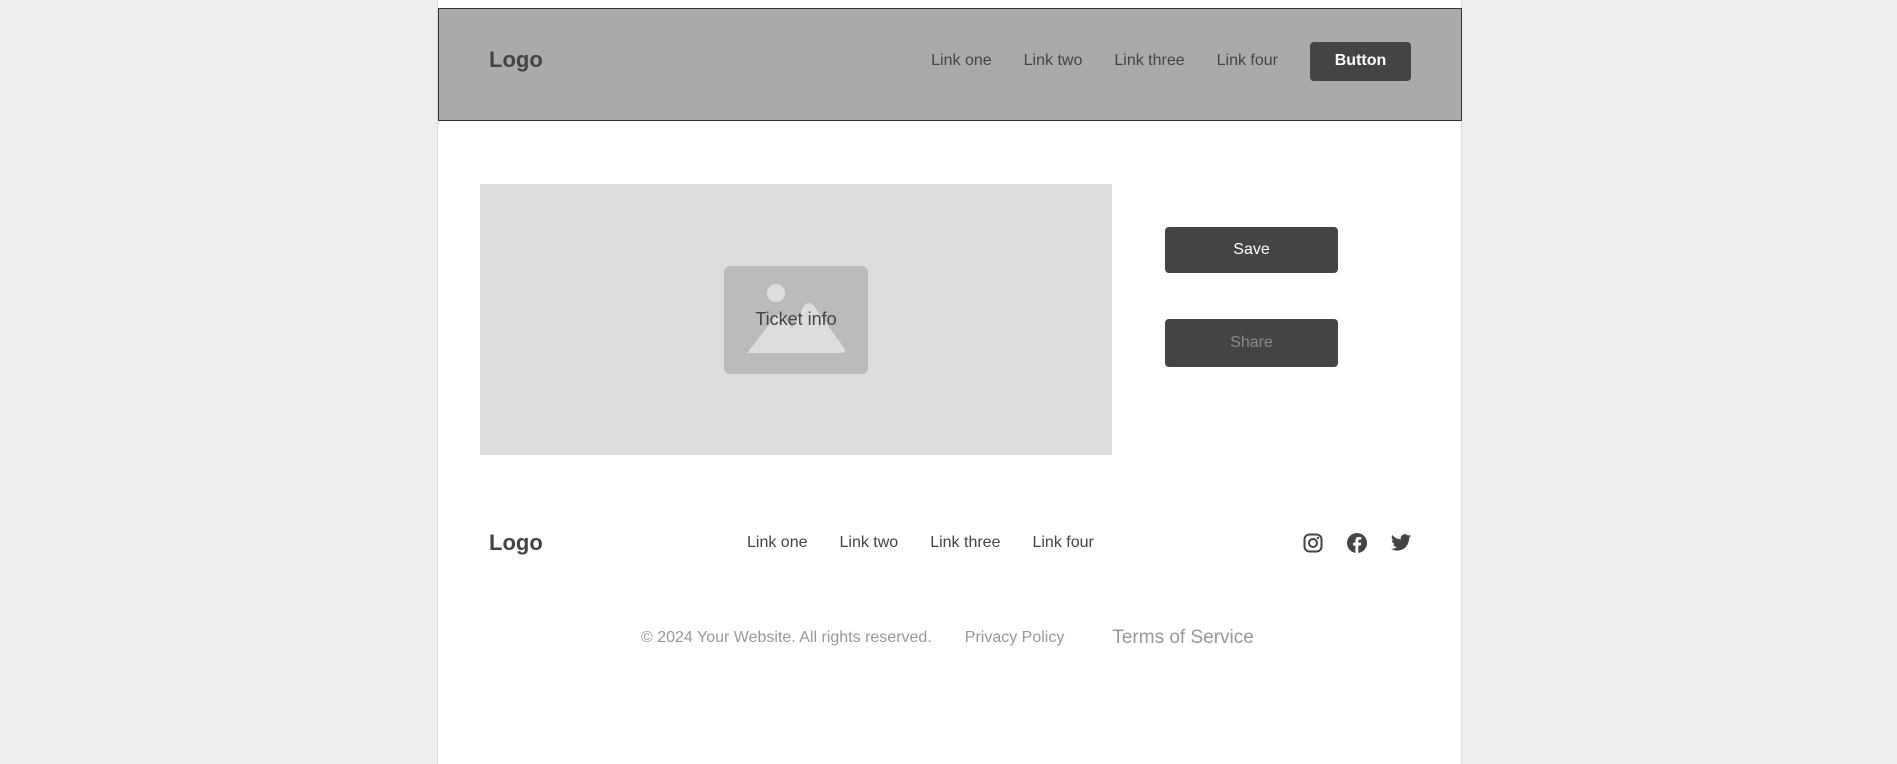 This screenshot has width=1897, height=764. Describe the element at coordinates (1401, 543) in the screenshot. I see `twitter-icon` at that location.